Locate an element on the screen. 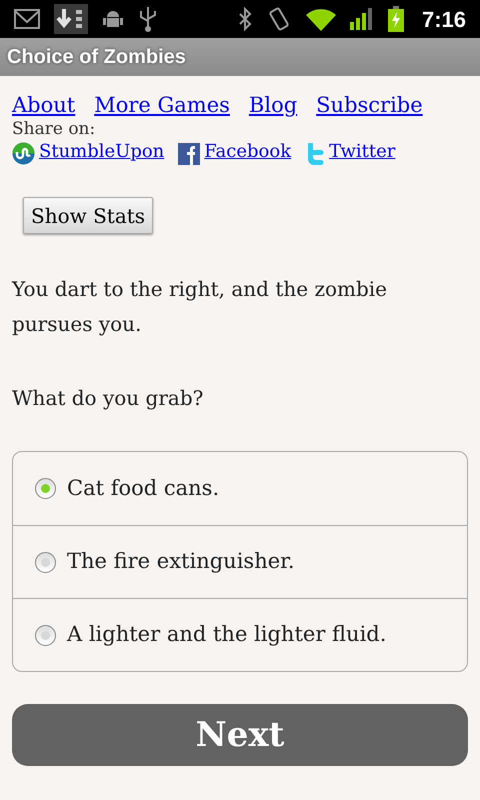 The image size is (480, 800). share-link: StumbleUpon is located at coordinates (101, 152).